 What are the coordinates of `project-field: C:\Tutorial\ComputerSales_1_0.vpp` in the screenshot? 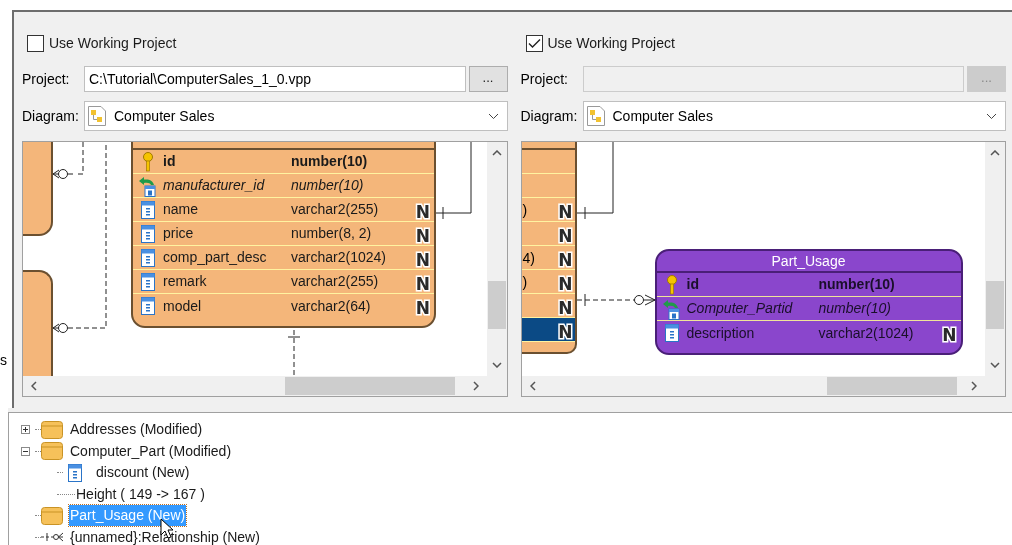 It's located at (275, 79).